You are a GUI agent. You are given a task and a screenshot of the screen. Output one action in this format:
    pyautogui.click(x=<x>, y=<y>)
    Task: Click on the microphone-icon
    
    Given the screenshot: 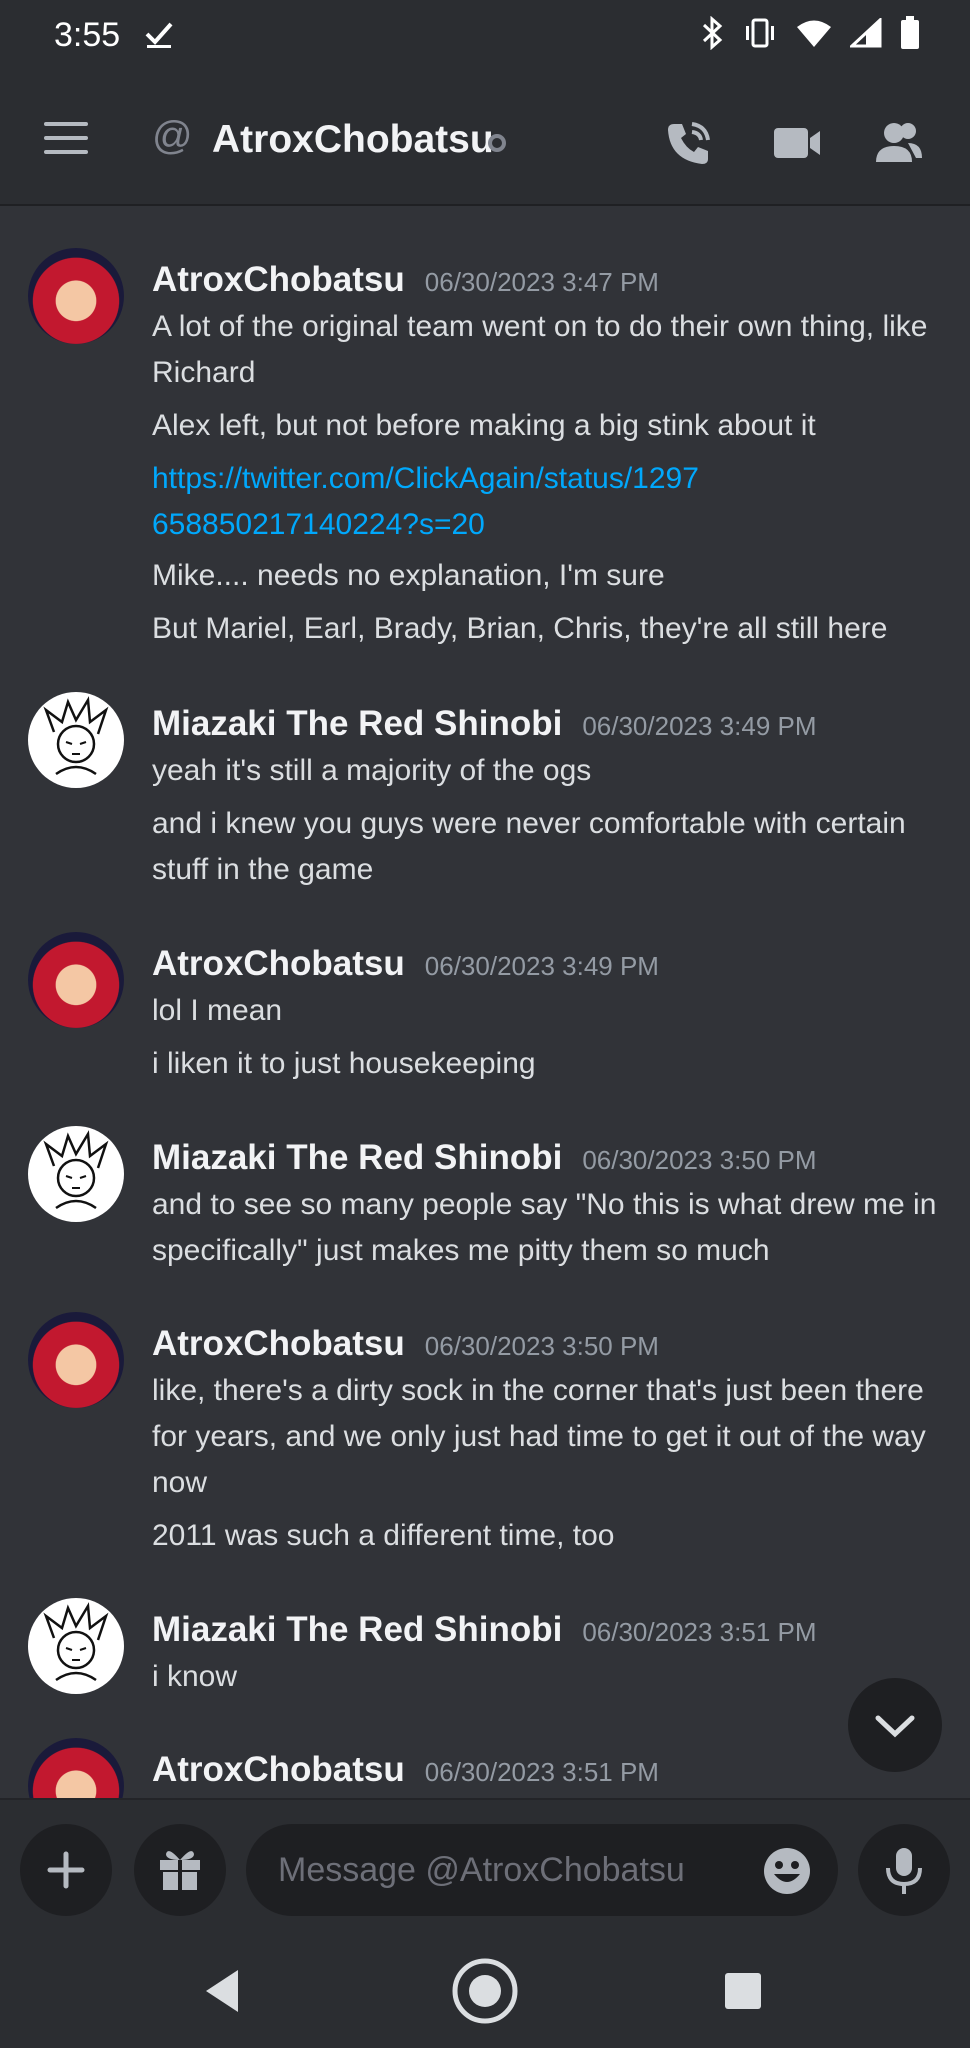 What is the action you would take?
    pyautogui.click(x=904, y=1871)
    